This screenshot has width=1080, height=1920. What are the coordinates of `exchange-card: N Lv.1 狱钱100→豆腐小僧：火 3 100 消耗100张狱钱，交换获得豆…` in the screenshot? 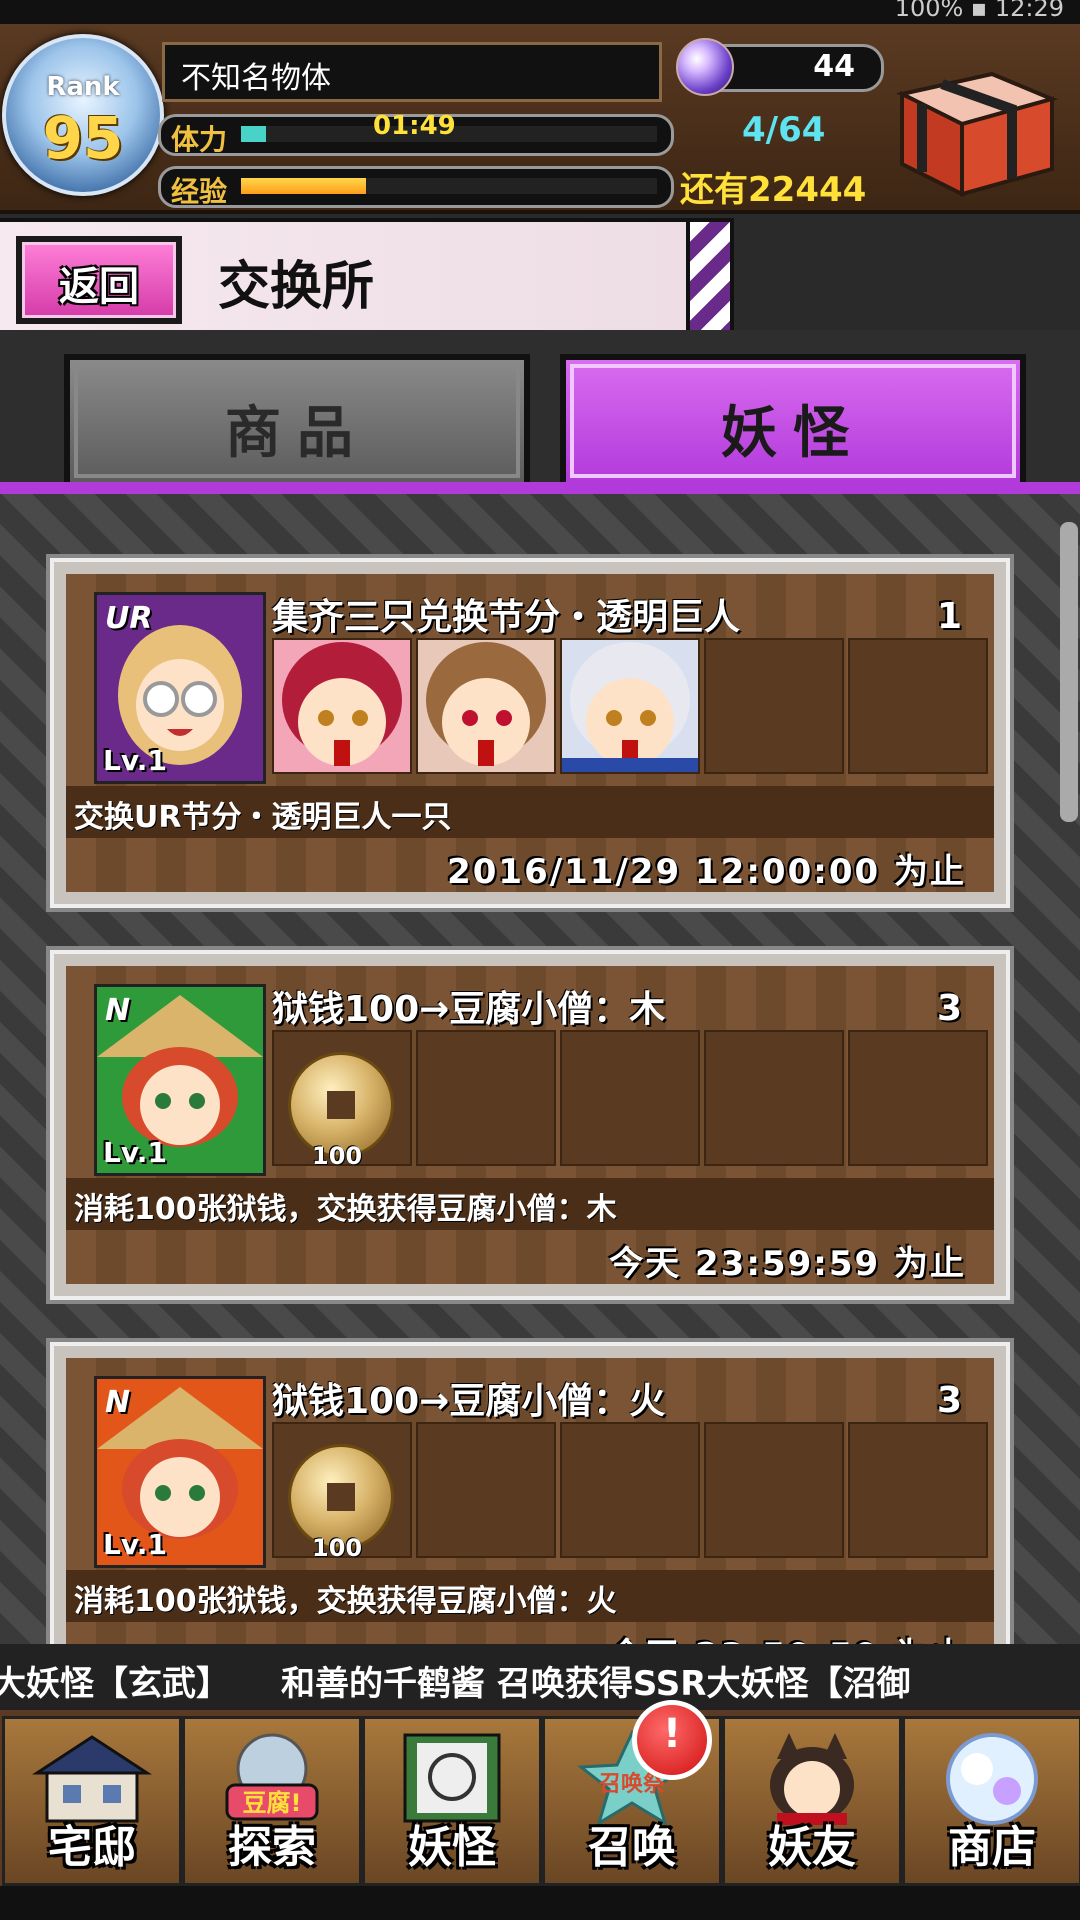 It's located at (530, 1493).